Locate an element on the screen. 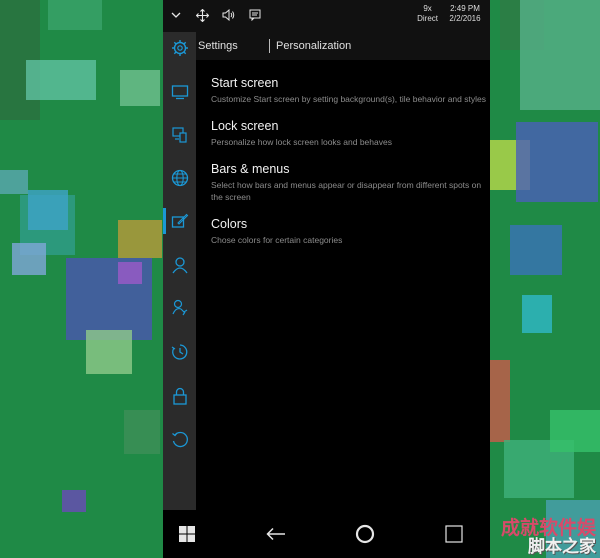 This screenshot has height=558, width=600. page-title: Personalization is located at coordinates (314, 46).